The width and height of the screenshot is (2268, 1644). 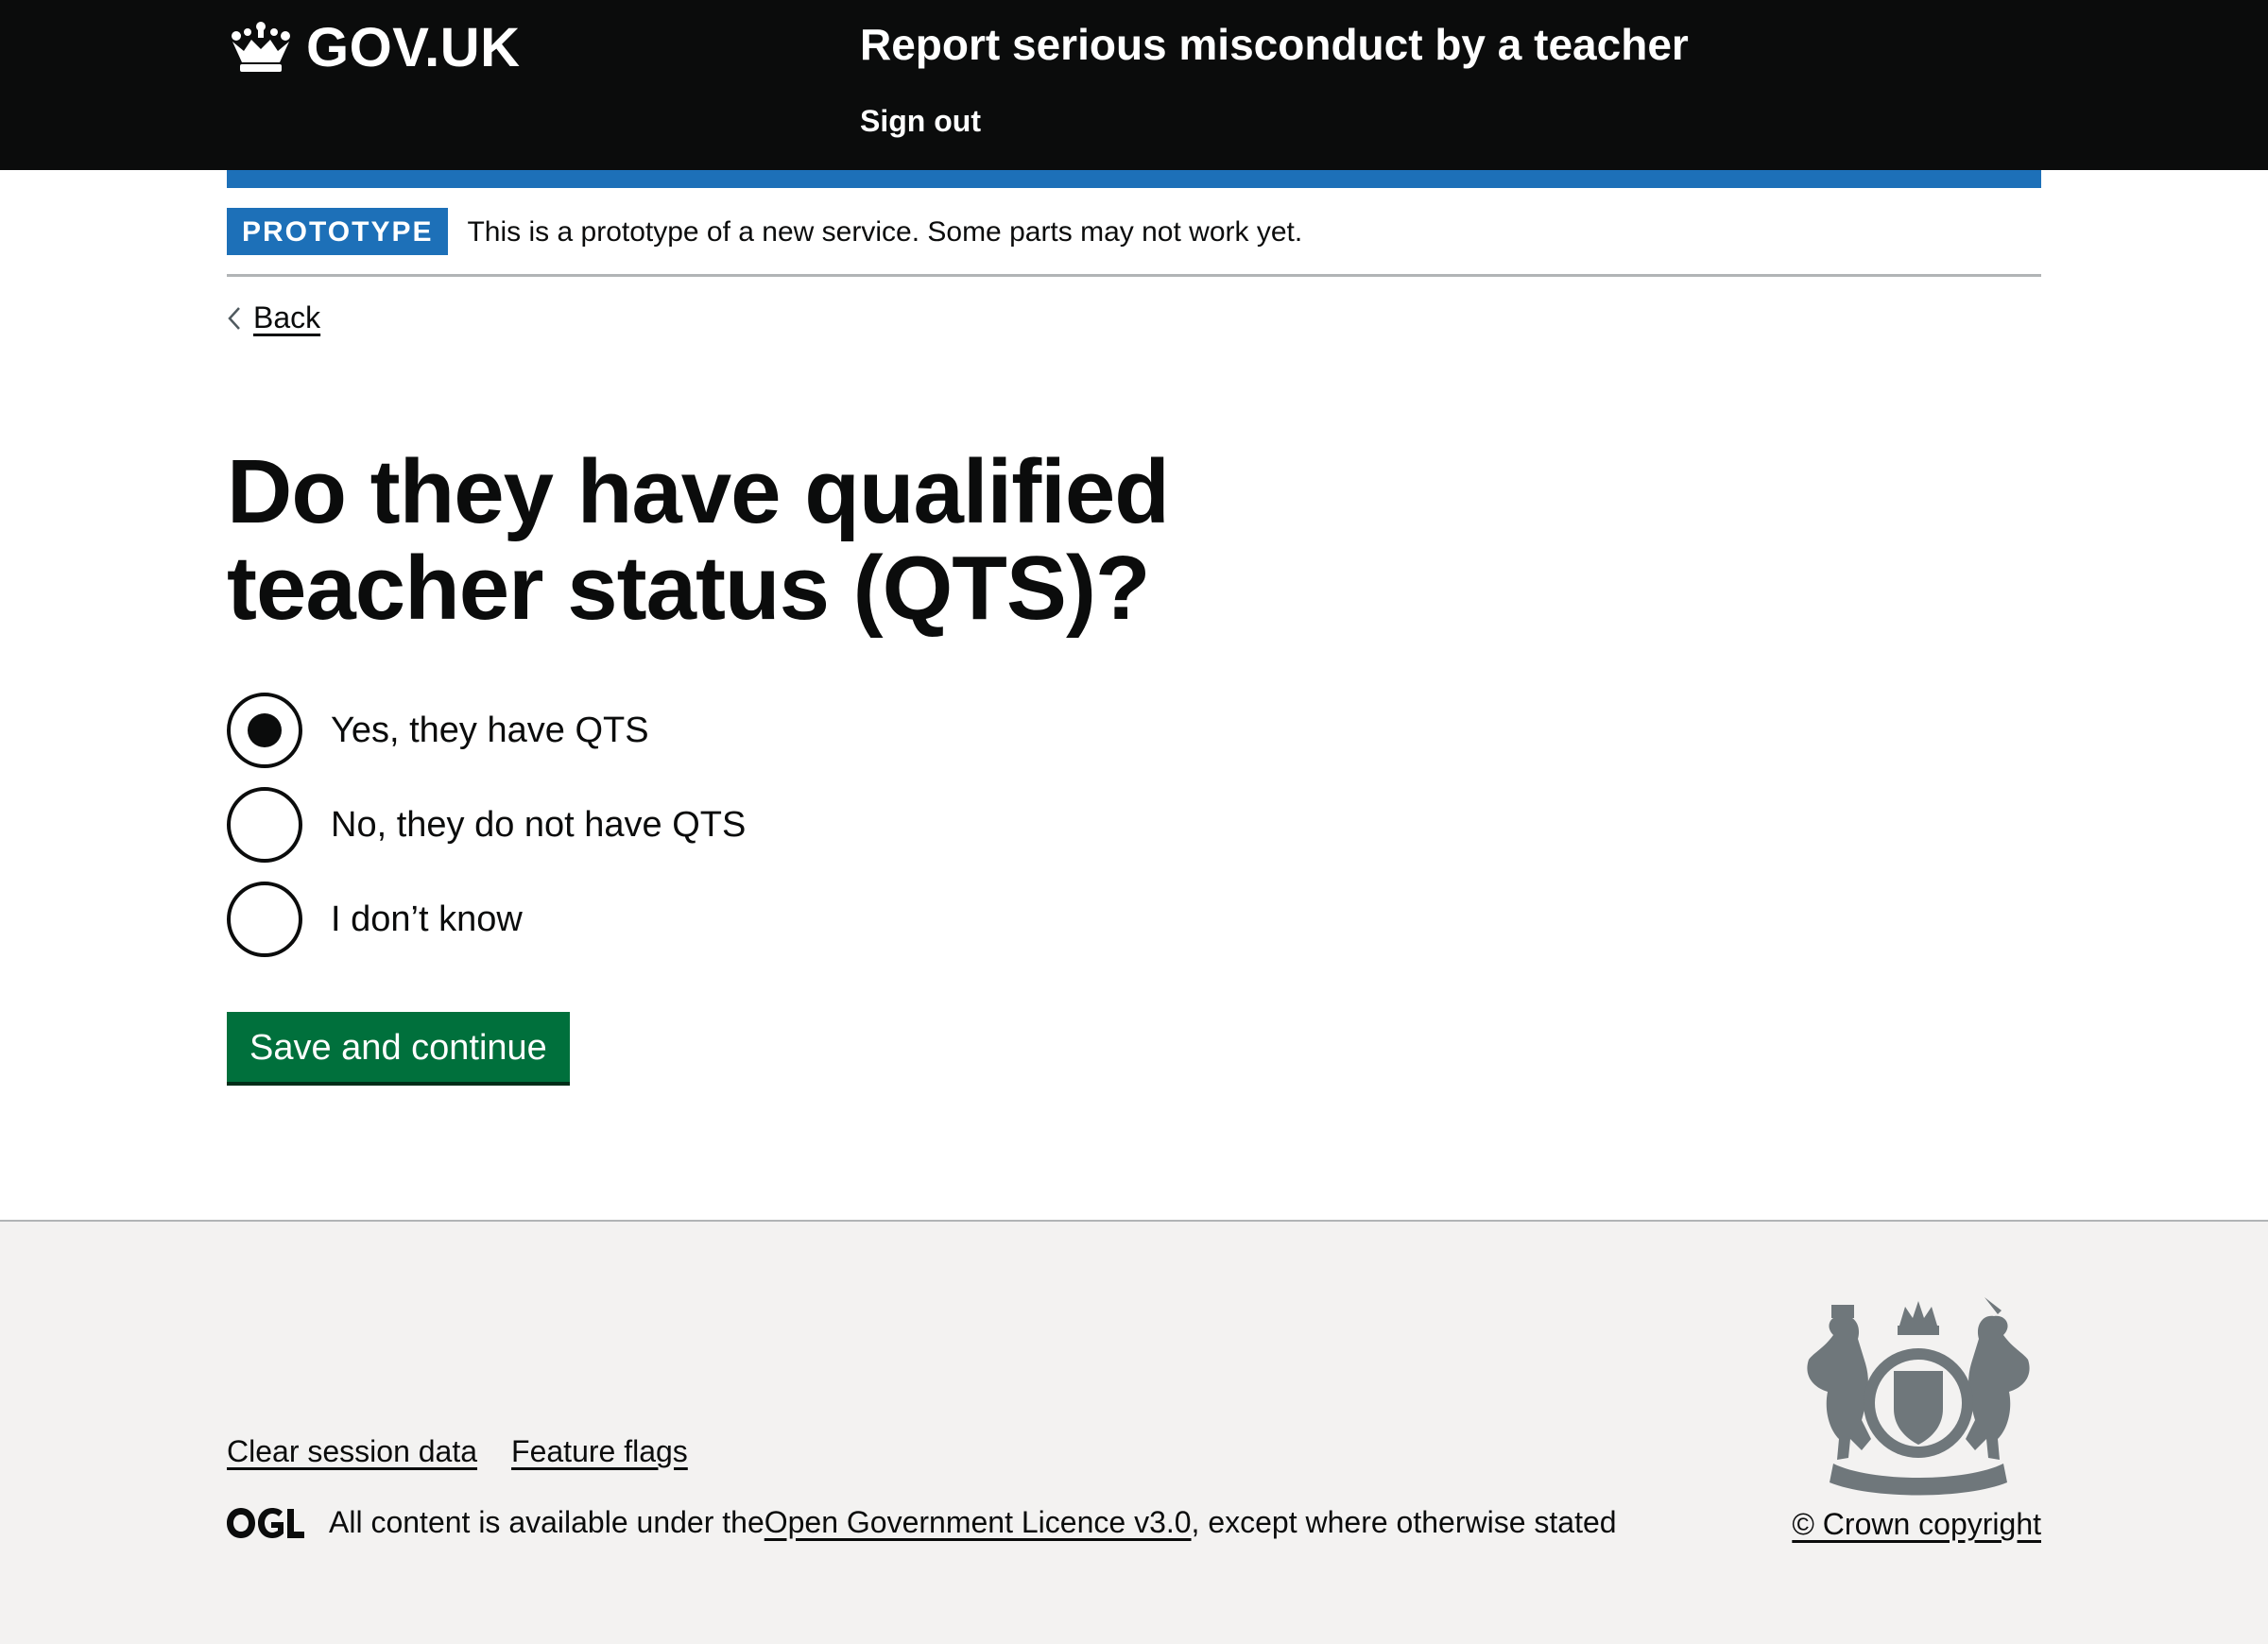 I want to click on radio-button-yes, so click(x=264, y=730).